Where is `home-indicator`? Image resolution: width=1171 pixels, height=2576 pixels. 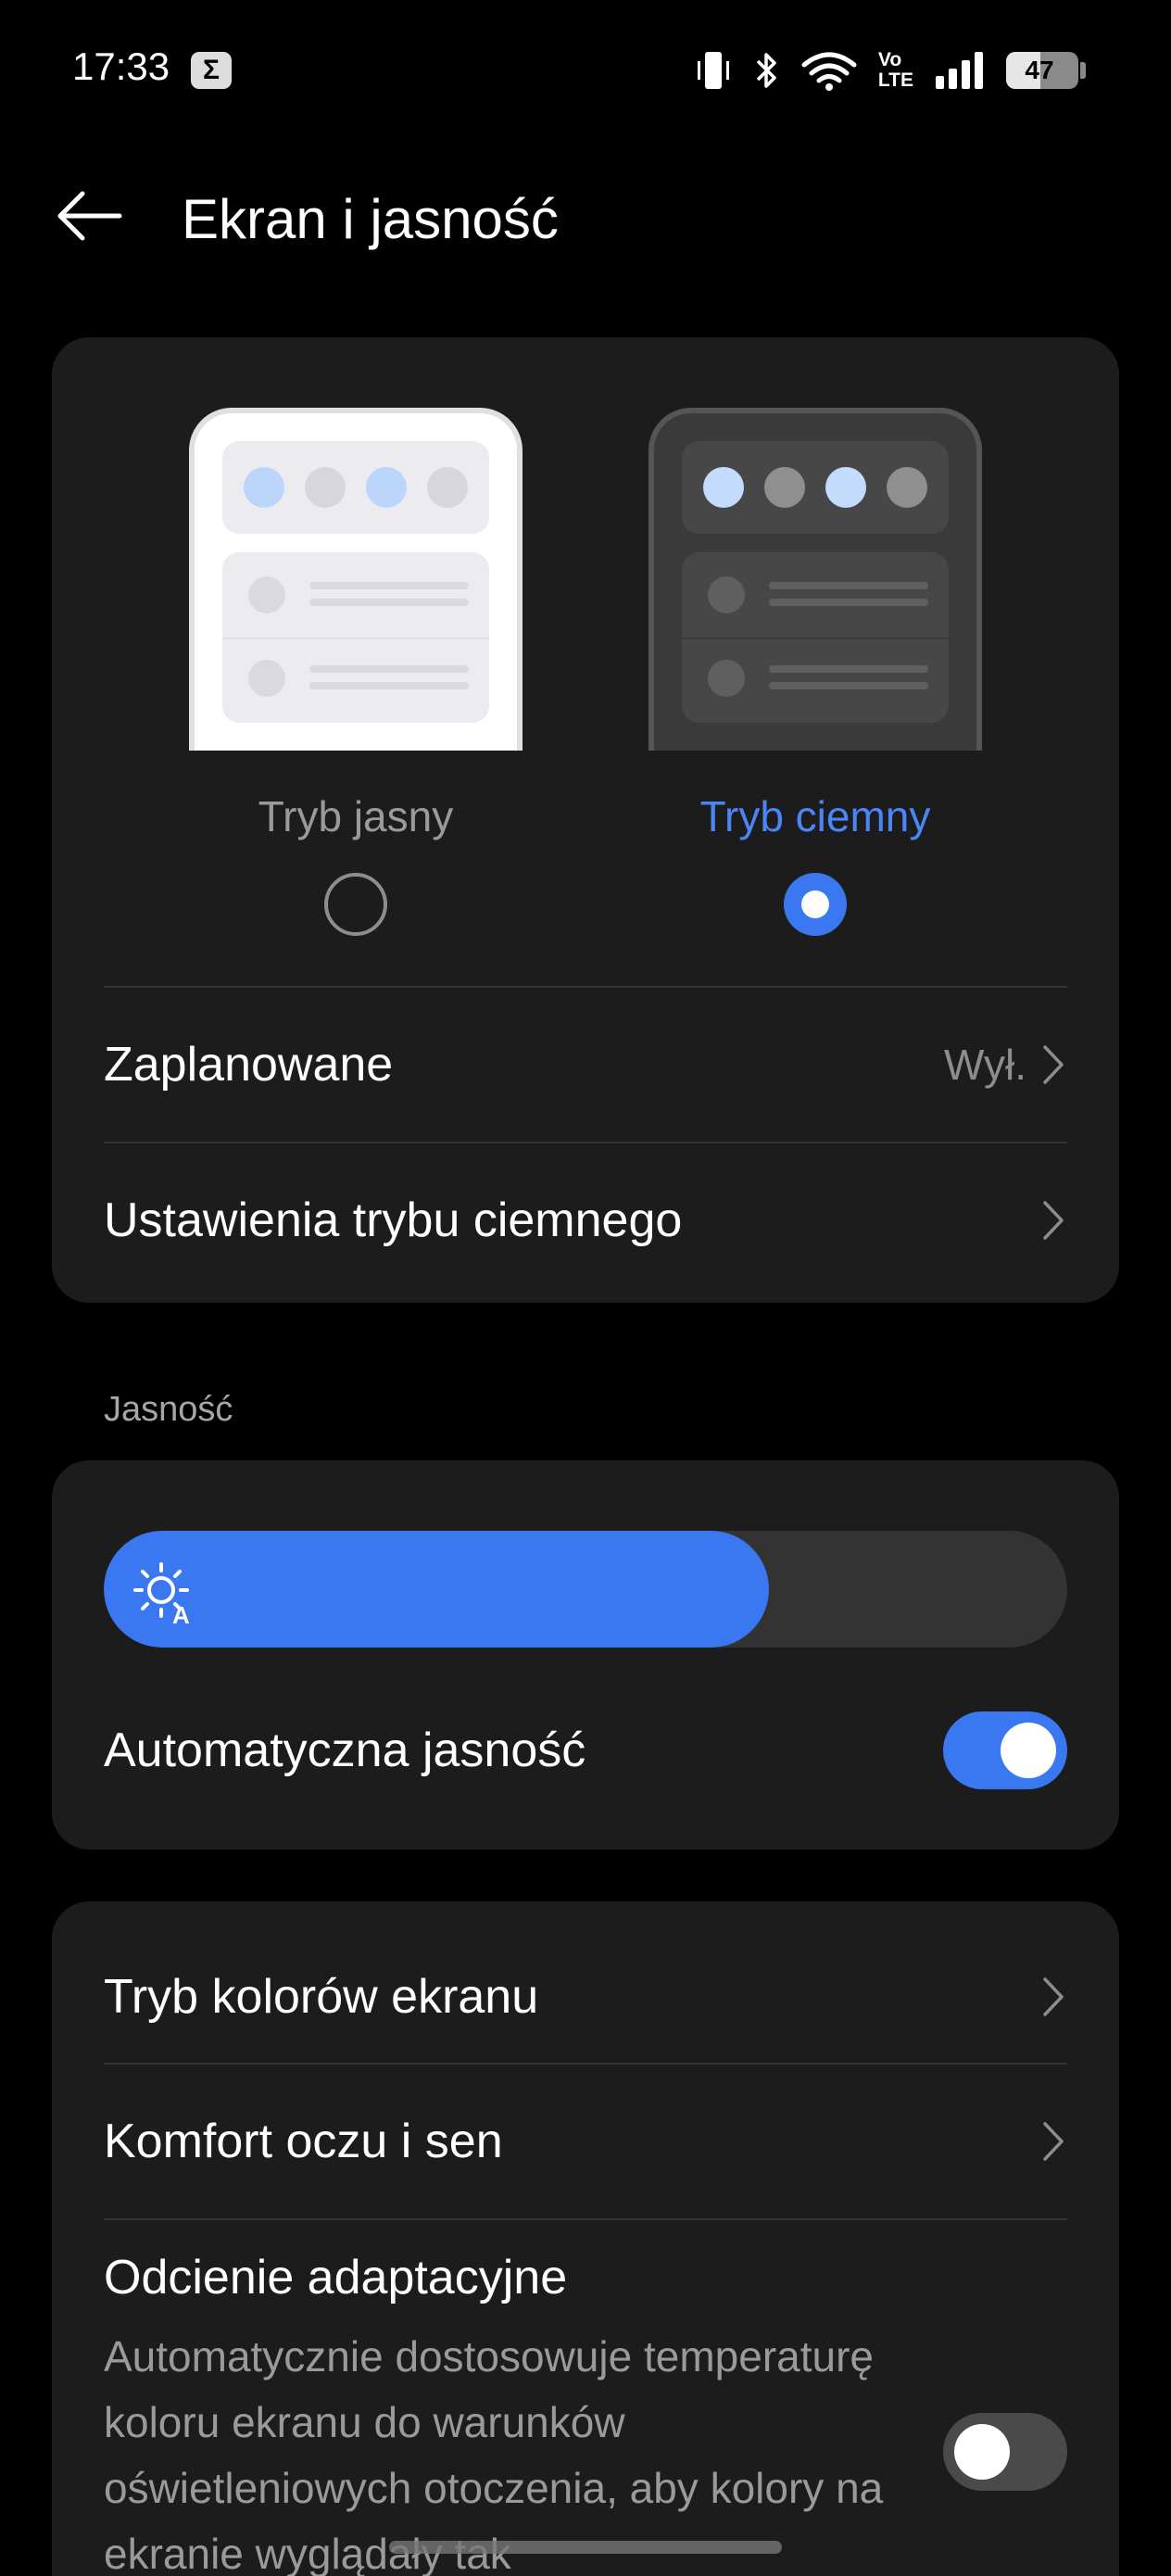
home-indicator is located at coordinates (585, 2548).